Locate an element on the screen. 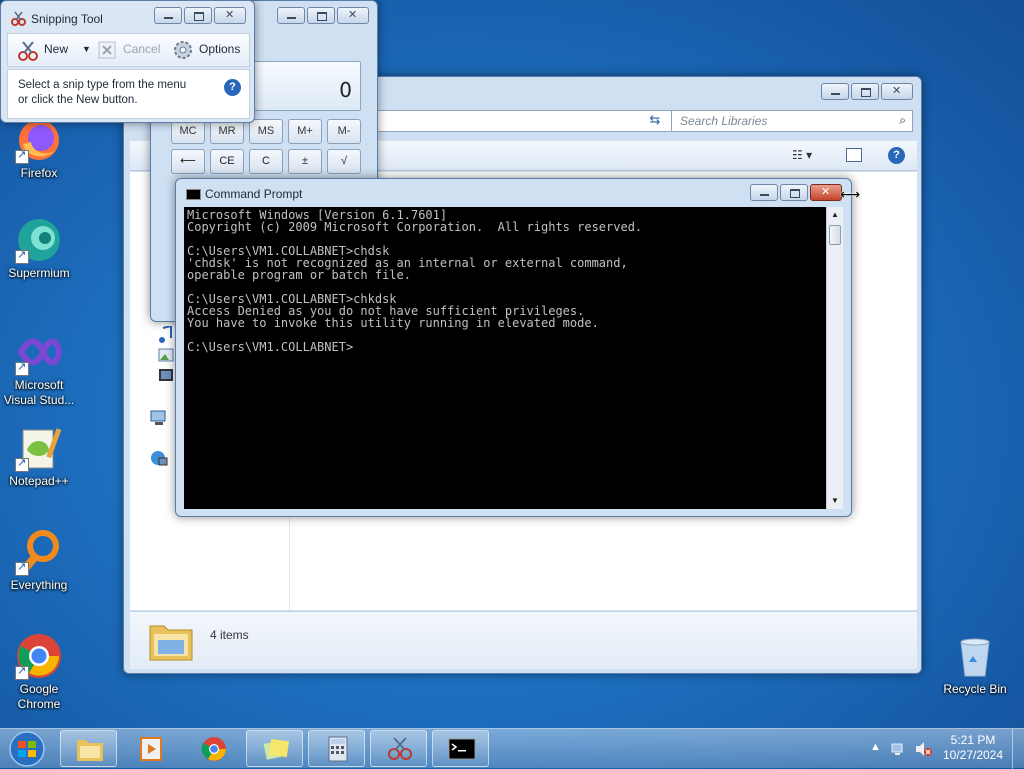 The image size is (1024, 769). console-line: operable program or batch file. is located at coordinates (299, 275).